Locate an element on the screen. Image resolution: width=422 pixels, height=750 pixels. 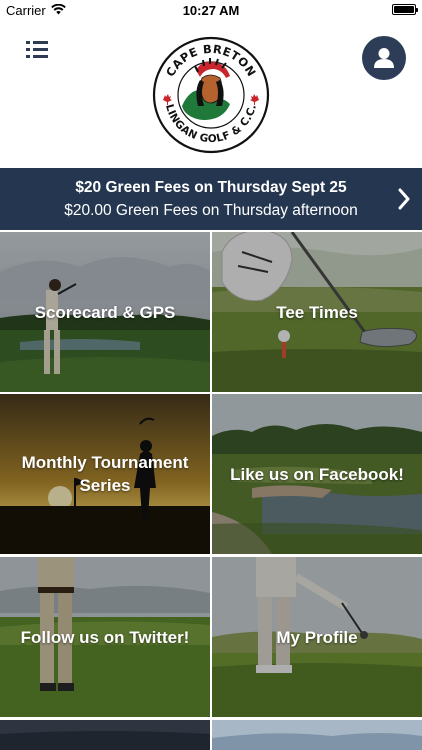
tile-label: My Profile is located at coordinates (317, 637).